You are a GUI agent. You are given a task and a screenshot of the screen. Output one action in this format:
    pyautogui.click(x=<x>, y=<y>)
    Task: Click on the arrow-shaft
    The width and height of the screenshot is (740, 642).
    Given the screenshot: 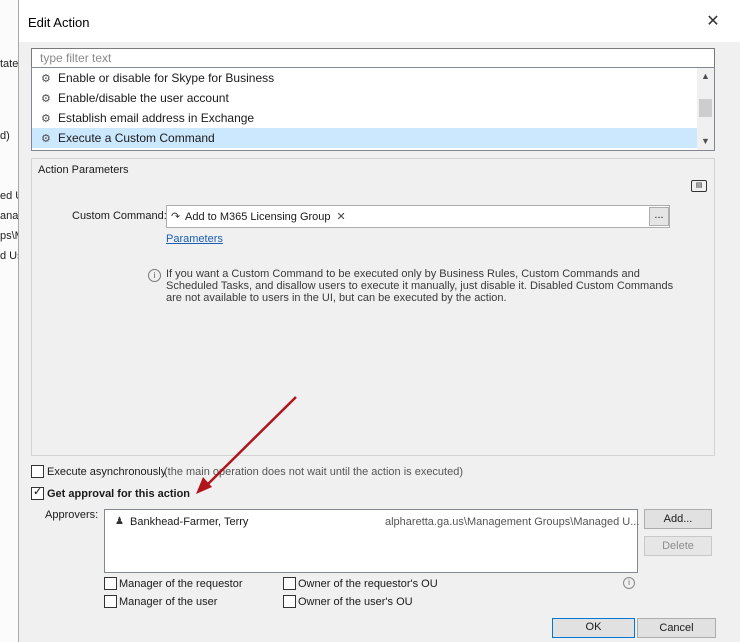 What is the action you would take?
    pyautogui.click(x=251, y=441)
    